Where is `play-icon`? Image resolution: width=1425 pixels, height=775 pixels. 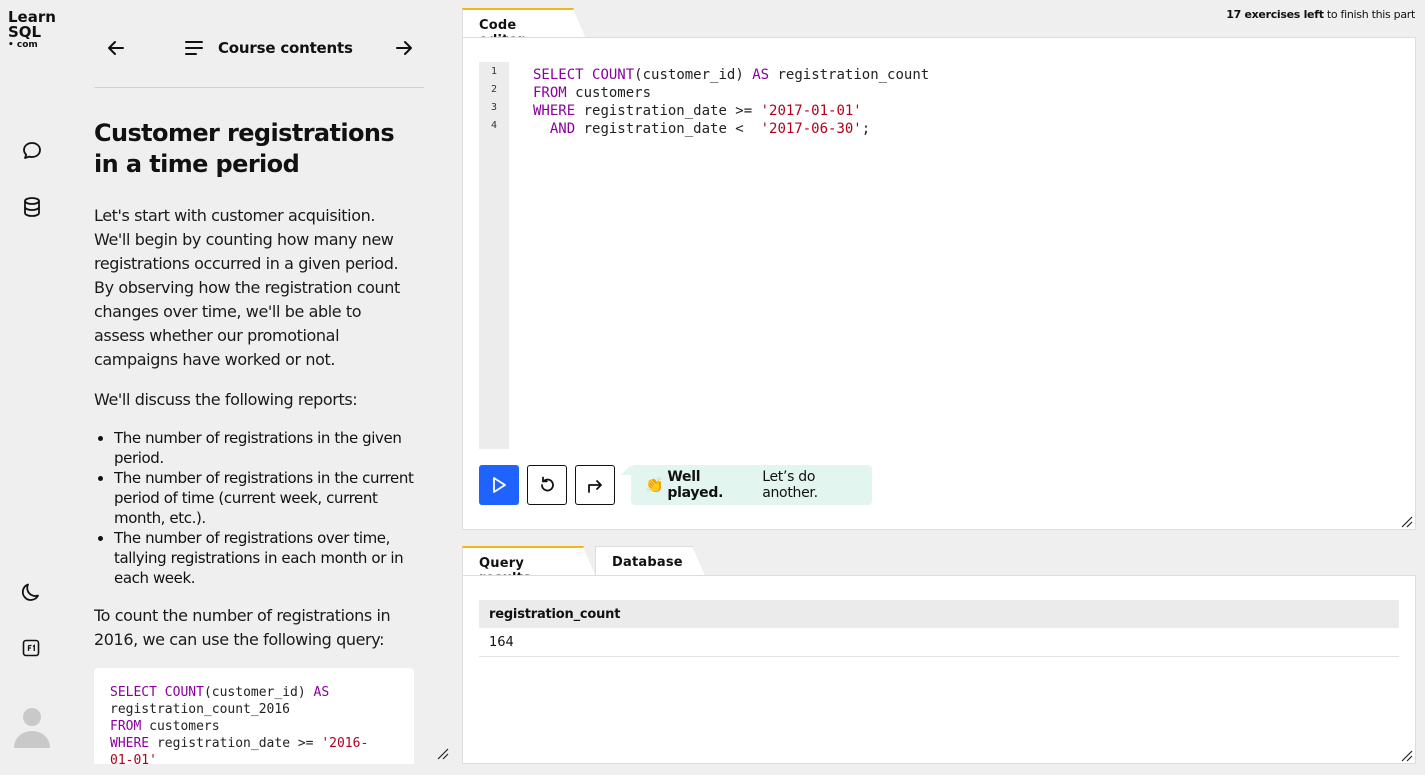 play-icon is located at coordinates (499, 485).